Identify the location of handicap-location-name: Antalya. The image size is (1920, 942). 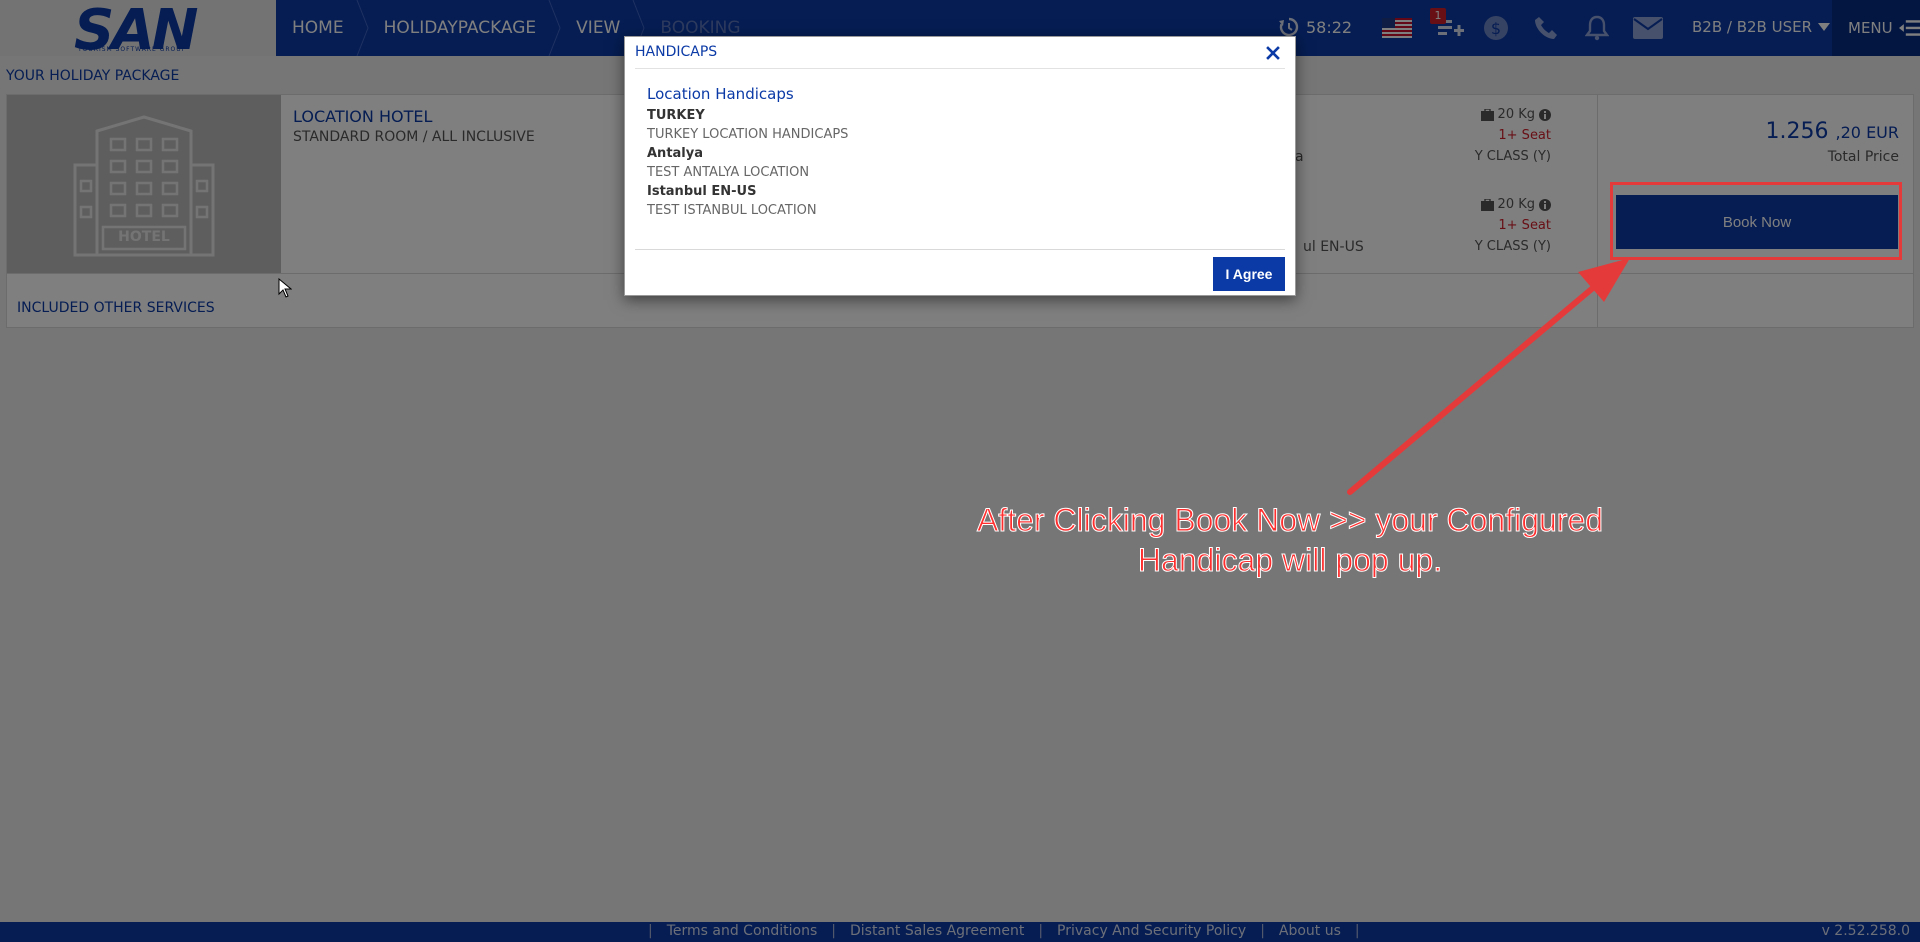
(675, 153).